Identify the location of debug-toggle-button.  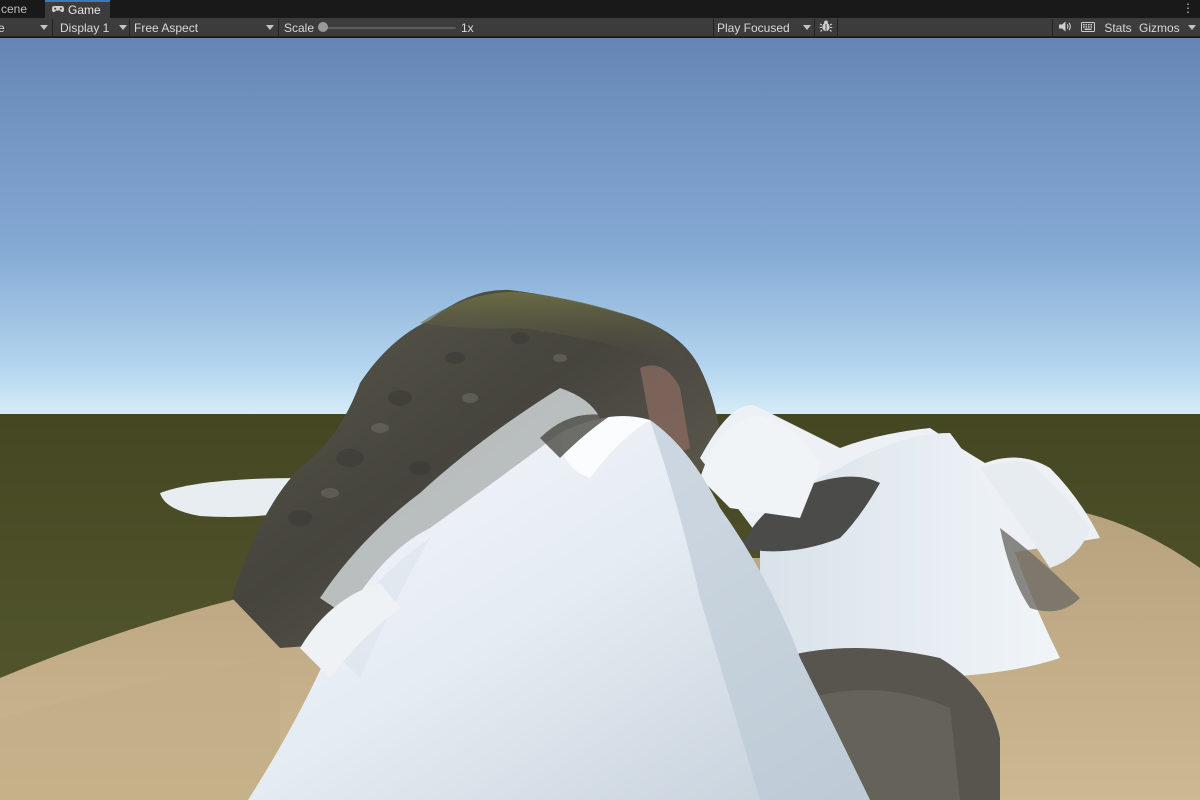
(826, 27).